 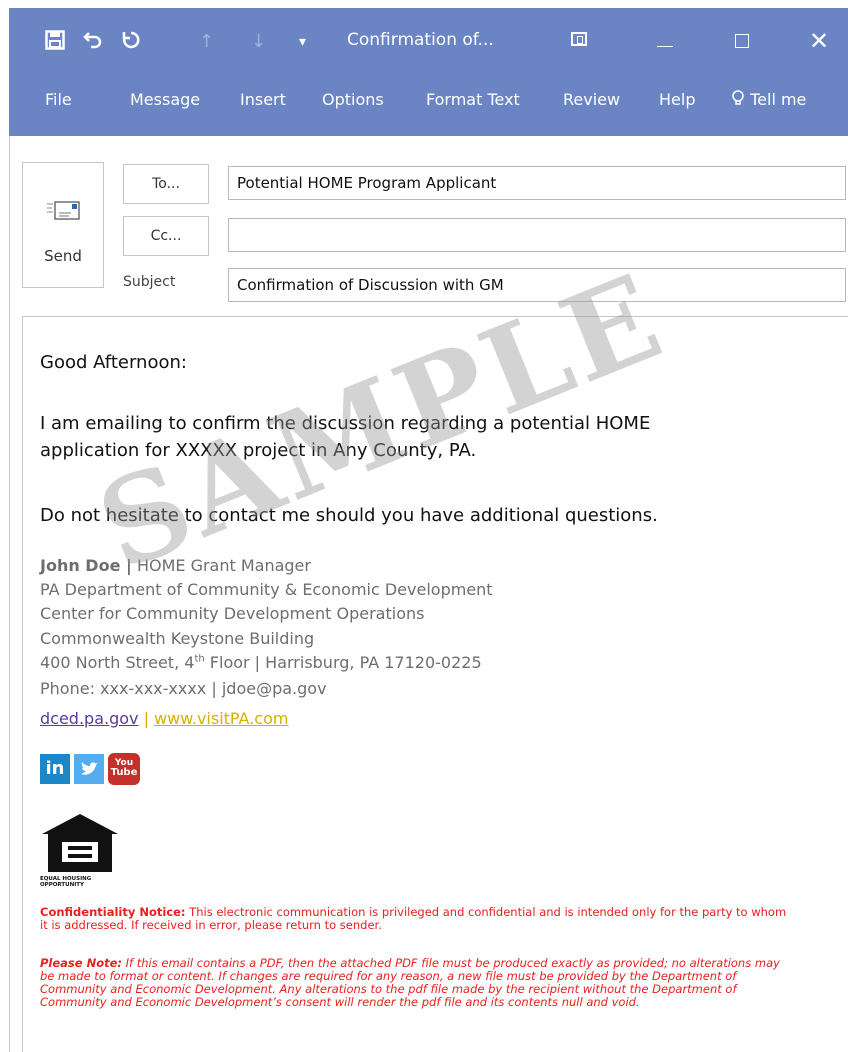 What do you see at coordinates (221, 718) in the screenshot?
I see `visitpa-link: www.visitPA.com` at bounding box center [221, 718].